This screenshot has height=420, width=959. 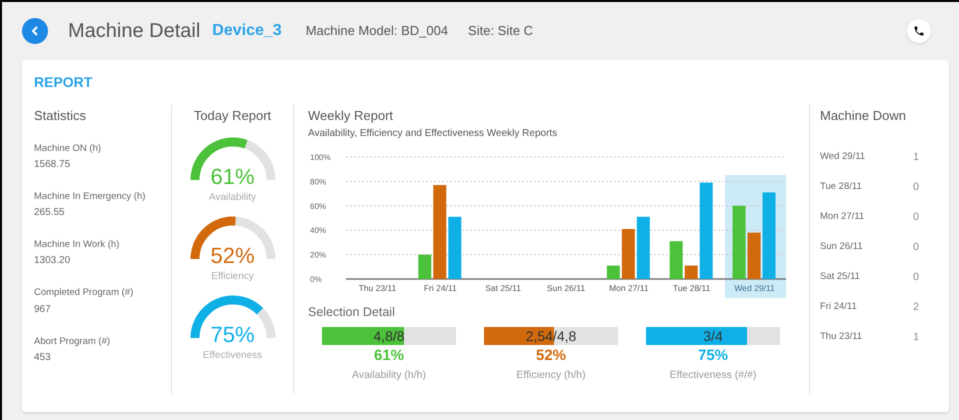 What do you see at coordinates (232, 355) in the screenshot?
I see `gauge-label: Effectiveness` at bounding box center [232, 355].